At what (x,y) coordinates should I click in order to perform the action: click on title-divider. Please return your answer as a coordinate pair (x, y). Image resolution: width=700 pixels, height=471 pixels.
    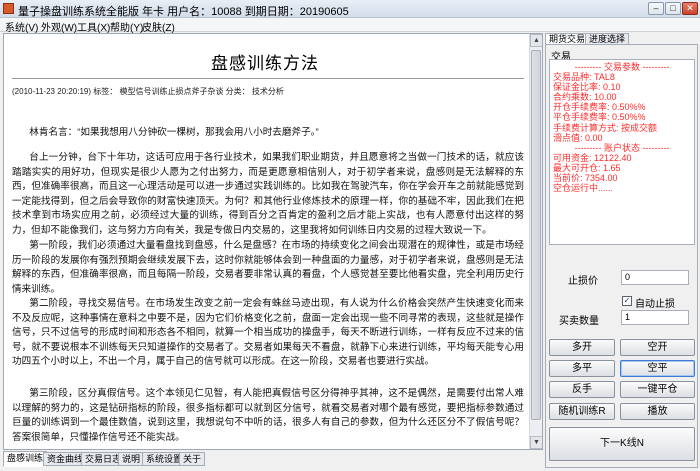
    Looking at the image, I should click on (268, 78).